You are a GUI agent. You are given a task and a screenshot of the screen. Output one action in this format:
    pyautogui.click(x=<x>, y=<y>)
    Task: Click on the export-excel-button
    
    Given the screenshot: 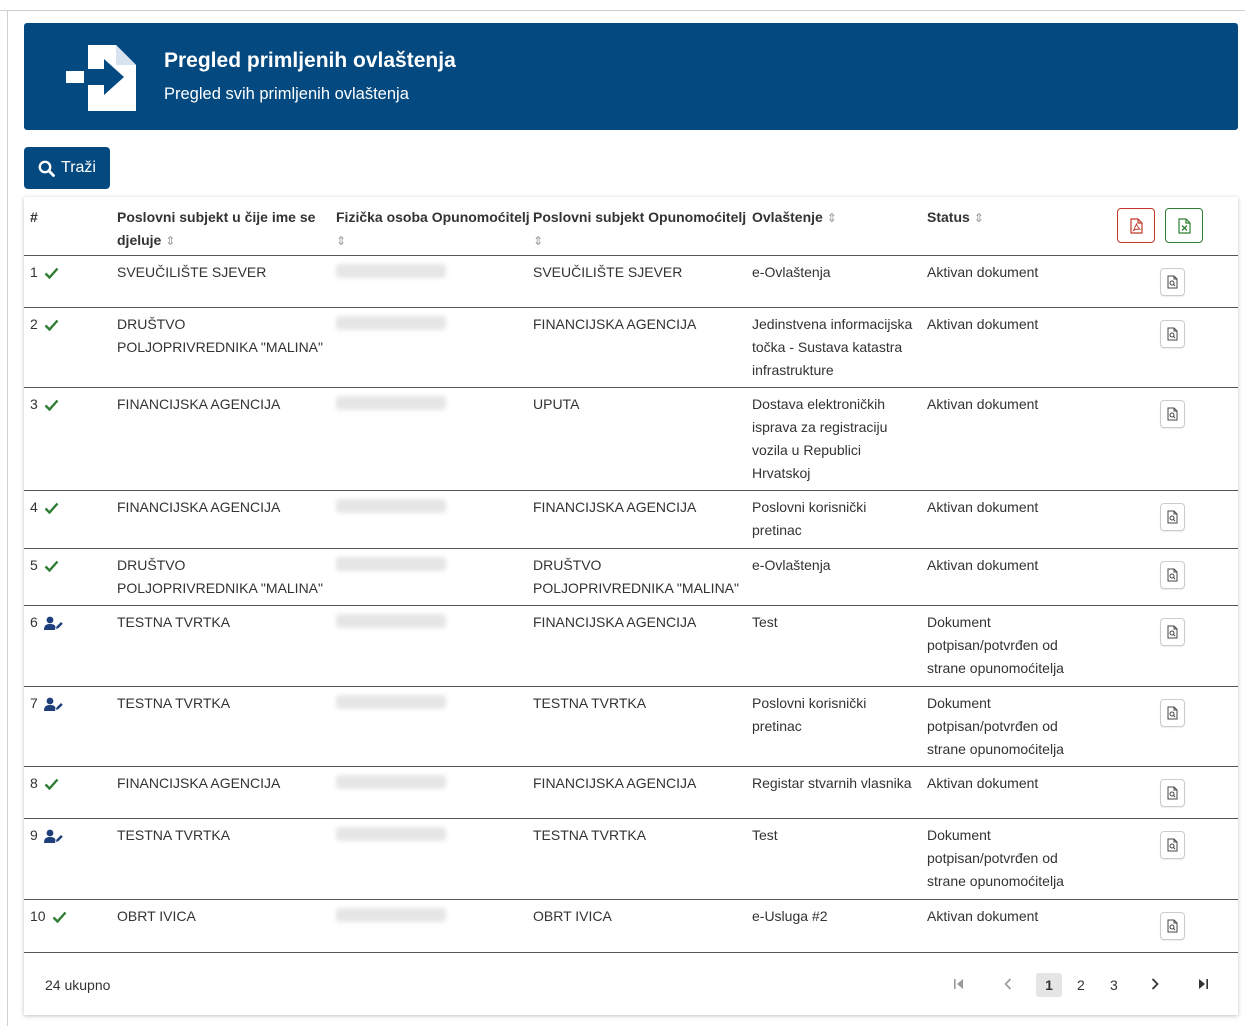 What is the action you would take?
    pyautogui.click(x=1184, y=225)
    